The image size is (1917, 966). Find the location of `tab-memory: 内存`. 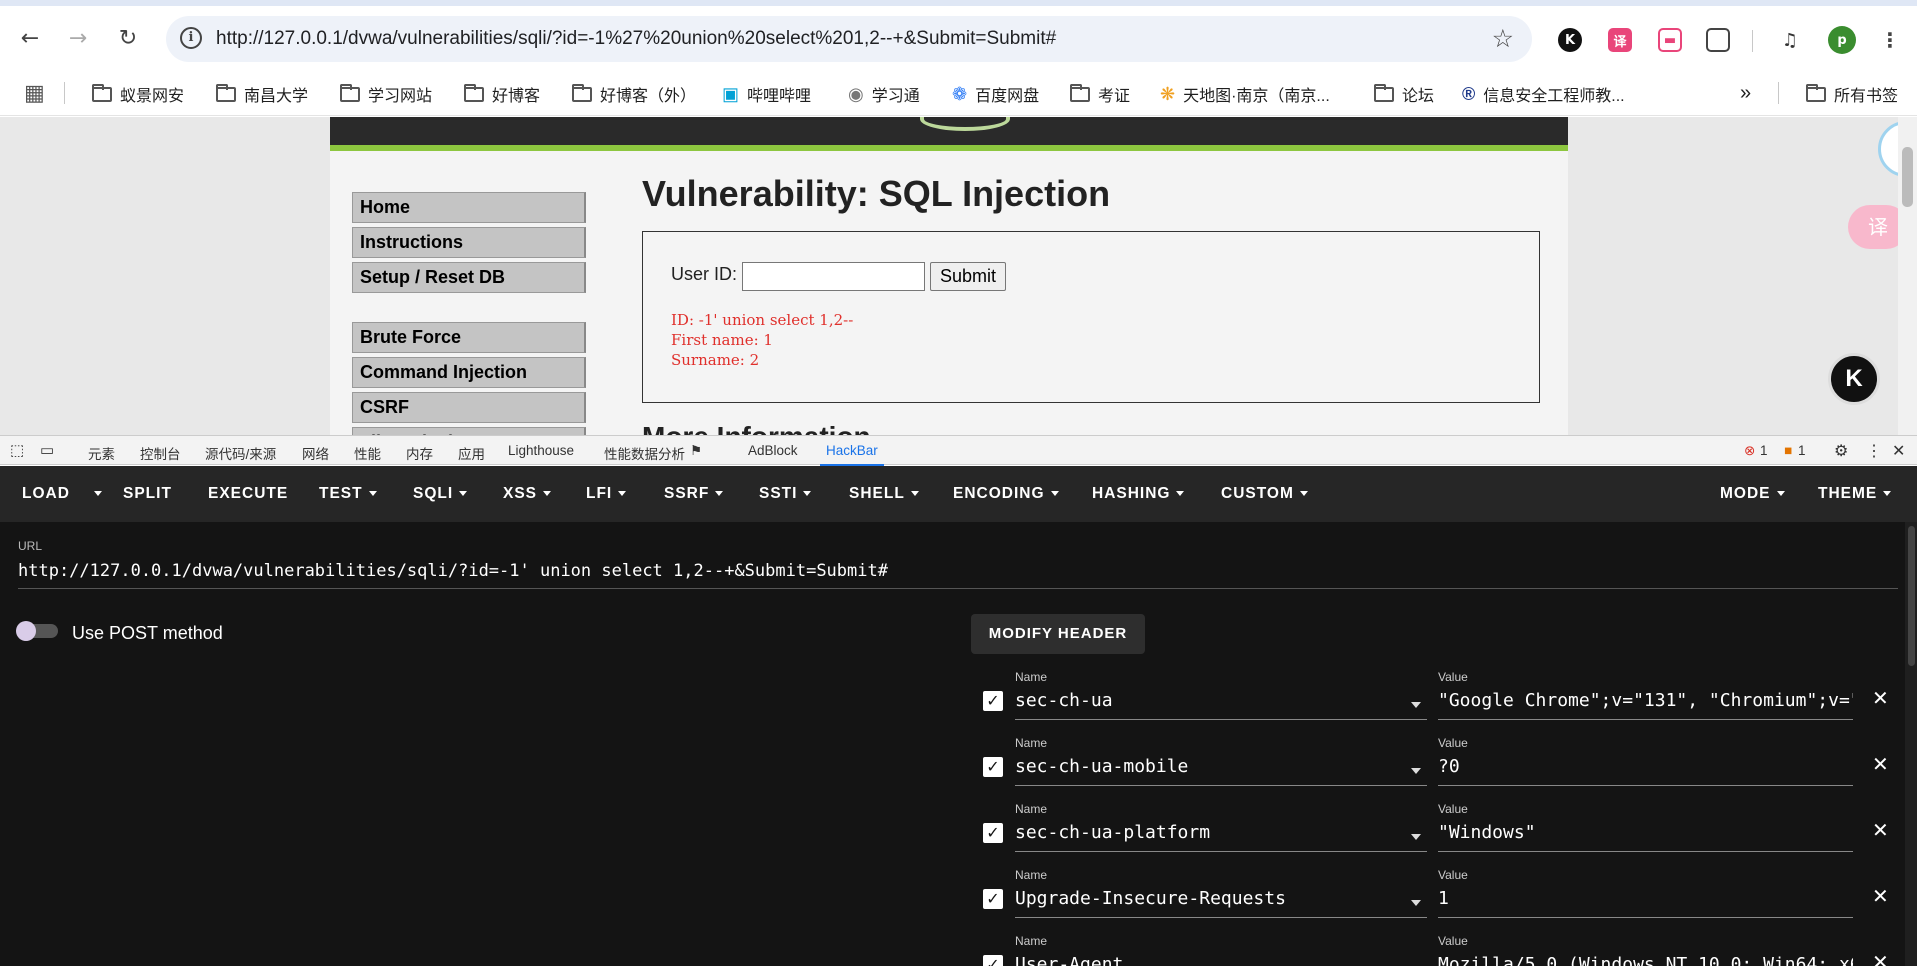

tab-memory: 内存 is located at coordinates (419, 453).